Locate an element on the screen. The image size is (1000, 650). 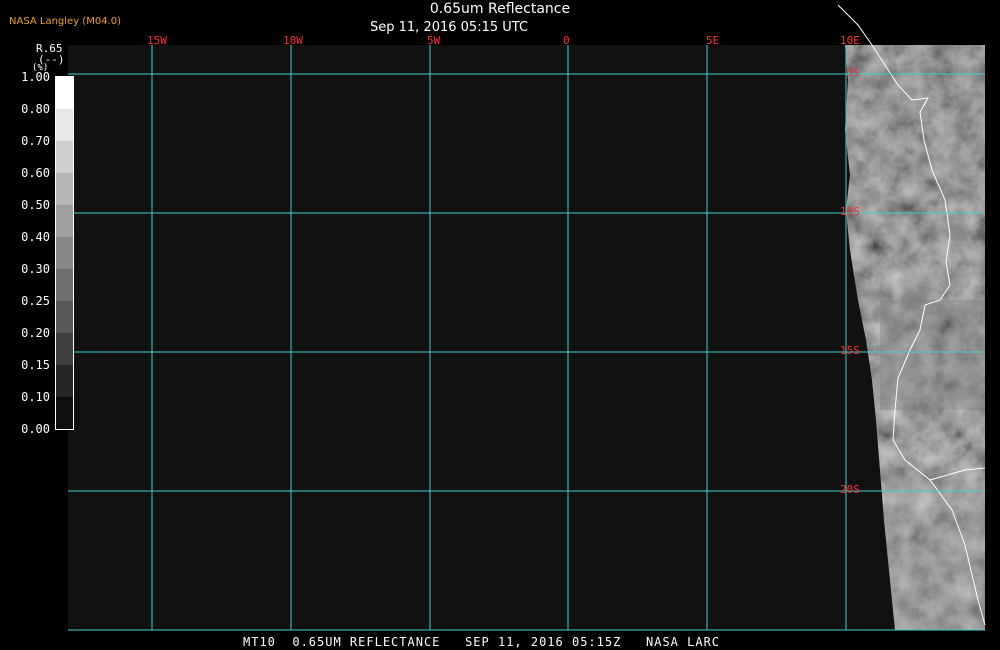
chart-title: 0.65um Reflectance is located at coordinates (500, 9).